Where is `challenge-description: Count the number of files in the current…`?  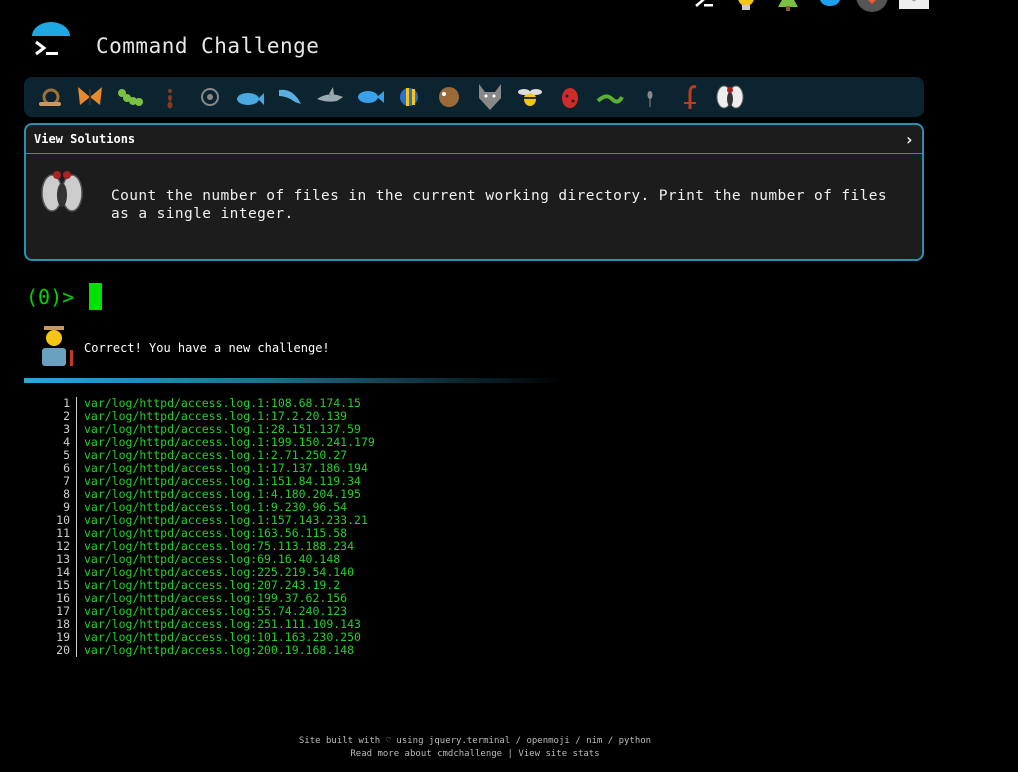 challenge-description: Count the number of files in the current… is located at coordinates (499, 205).